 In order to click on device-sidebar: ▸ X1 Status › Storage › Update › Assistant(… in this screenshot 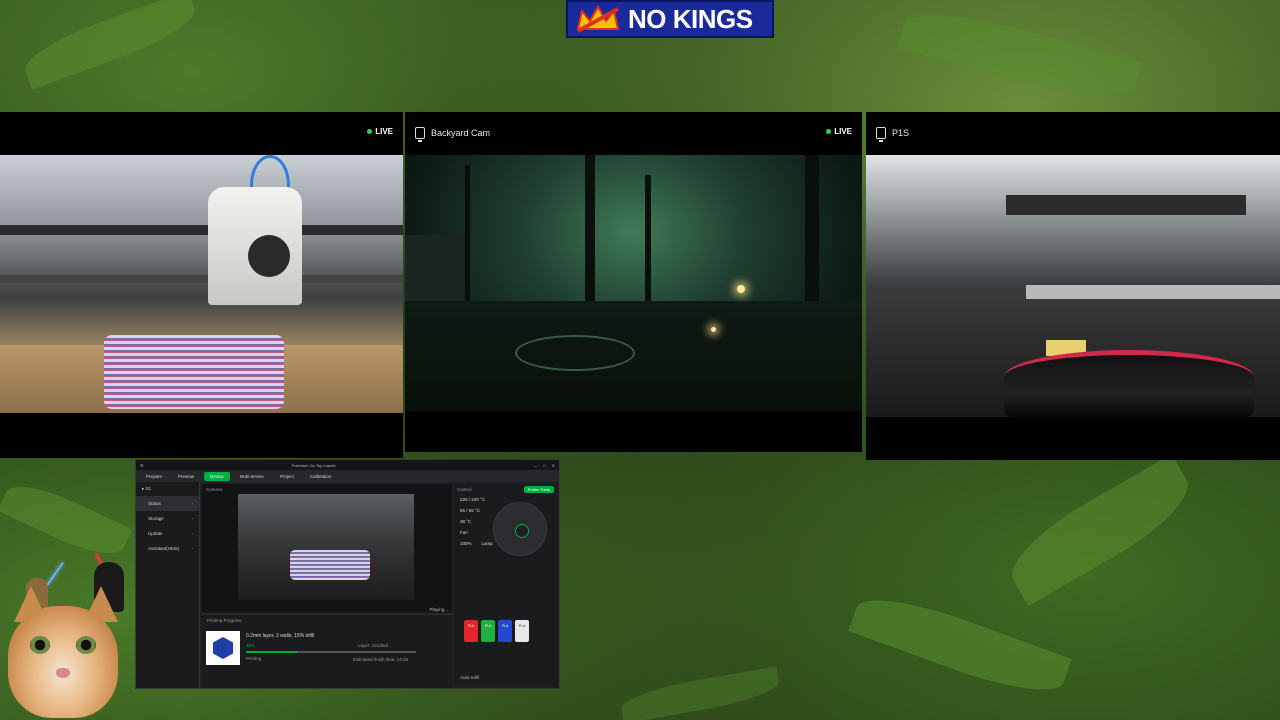, I will do `click(168, 585)`.